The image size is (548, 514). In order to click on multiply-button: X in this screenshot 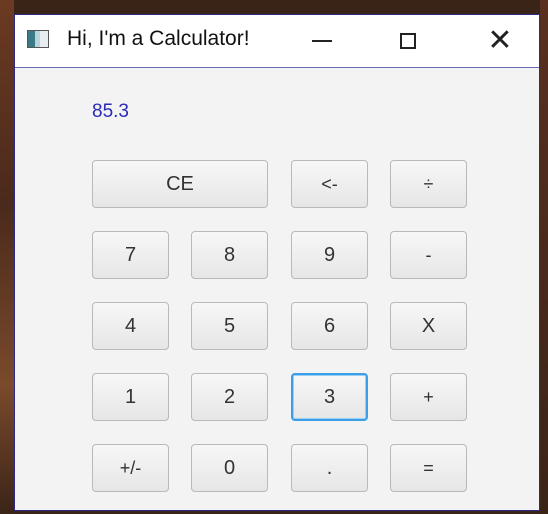, I will do `click(428, 326)`.